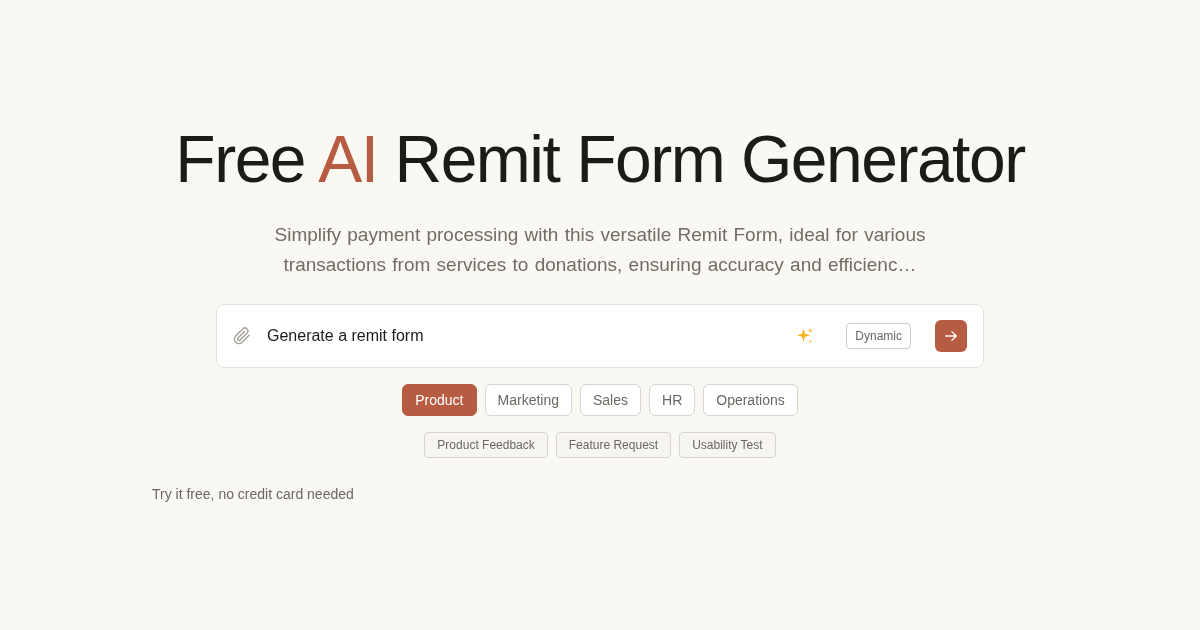  What do you see at coordinates (805, 335) in the screenshot?
I see `sparkles-icon` at bounding box center [805, 335].